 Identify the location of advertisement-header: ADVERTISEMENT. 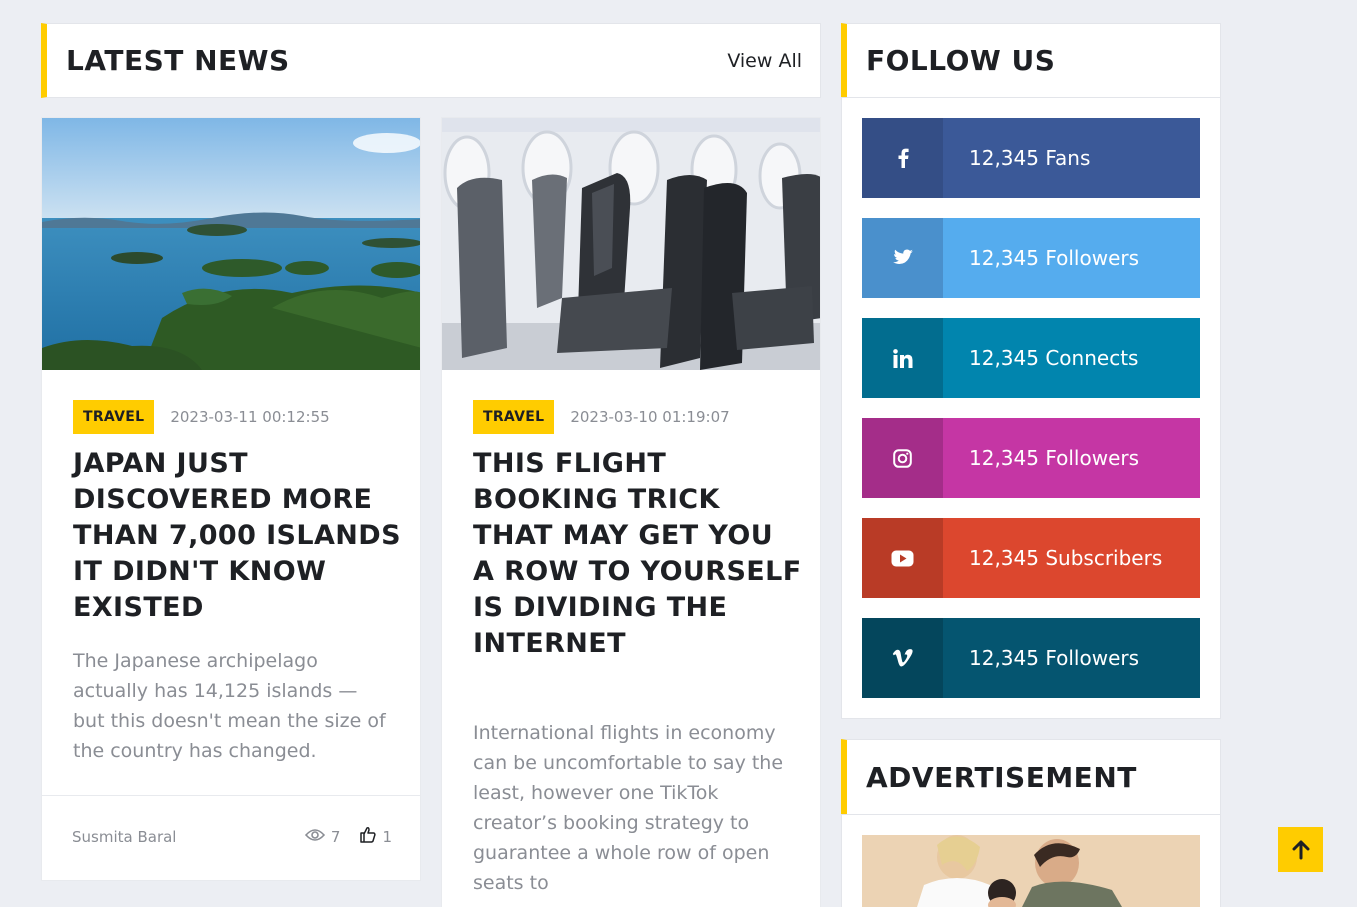
(1031, 777).